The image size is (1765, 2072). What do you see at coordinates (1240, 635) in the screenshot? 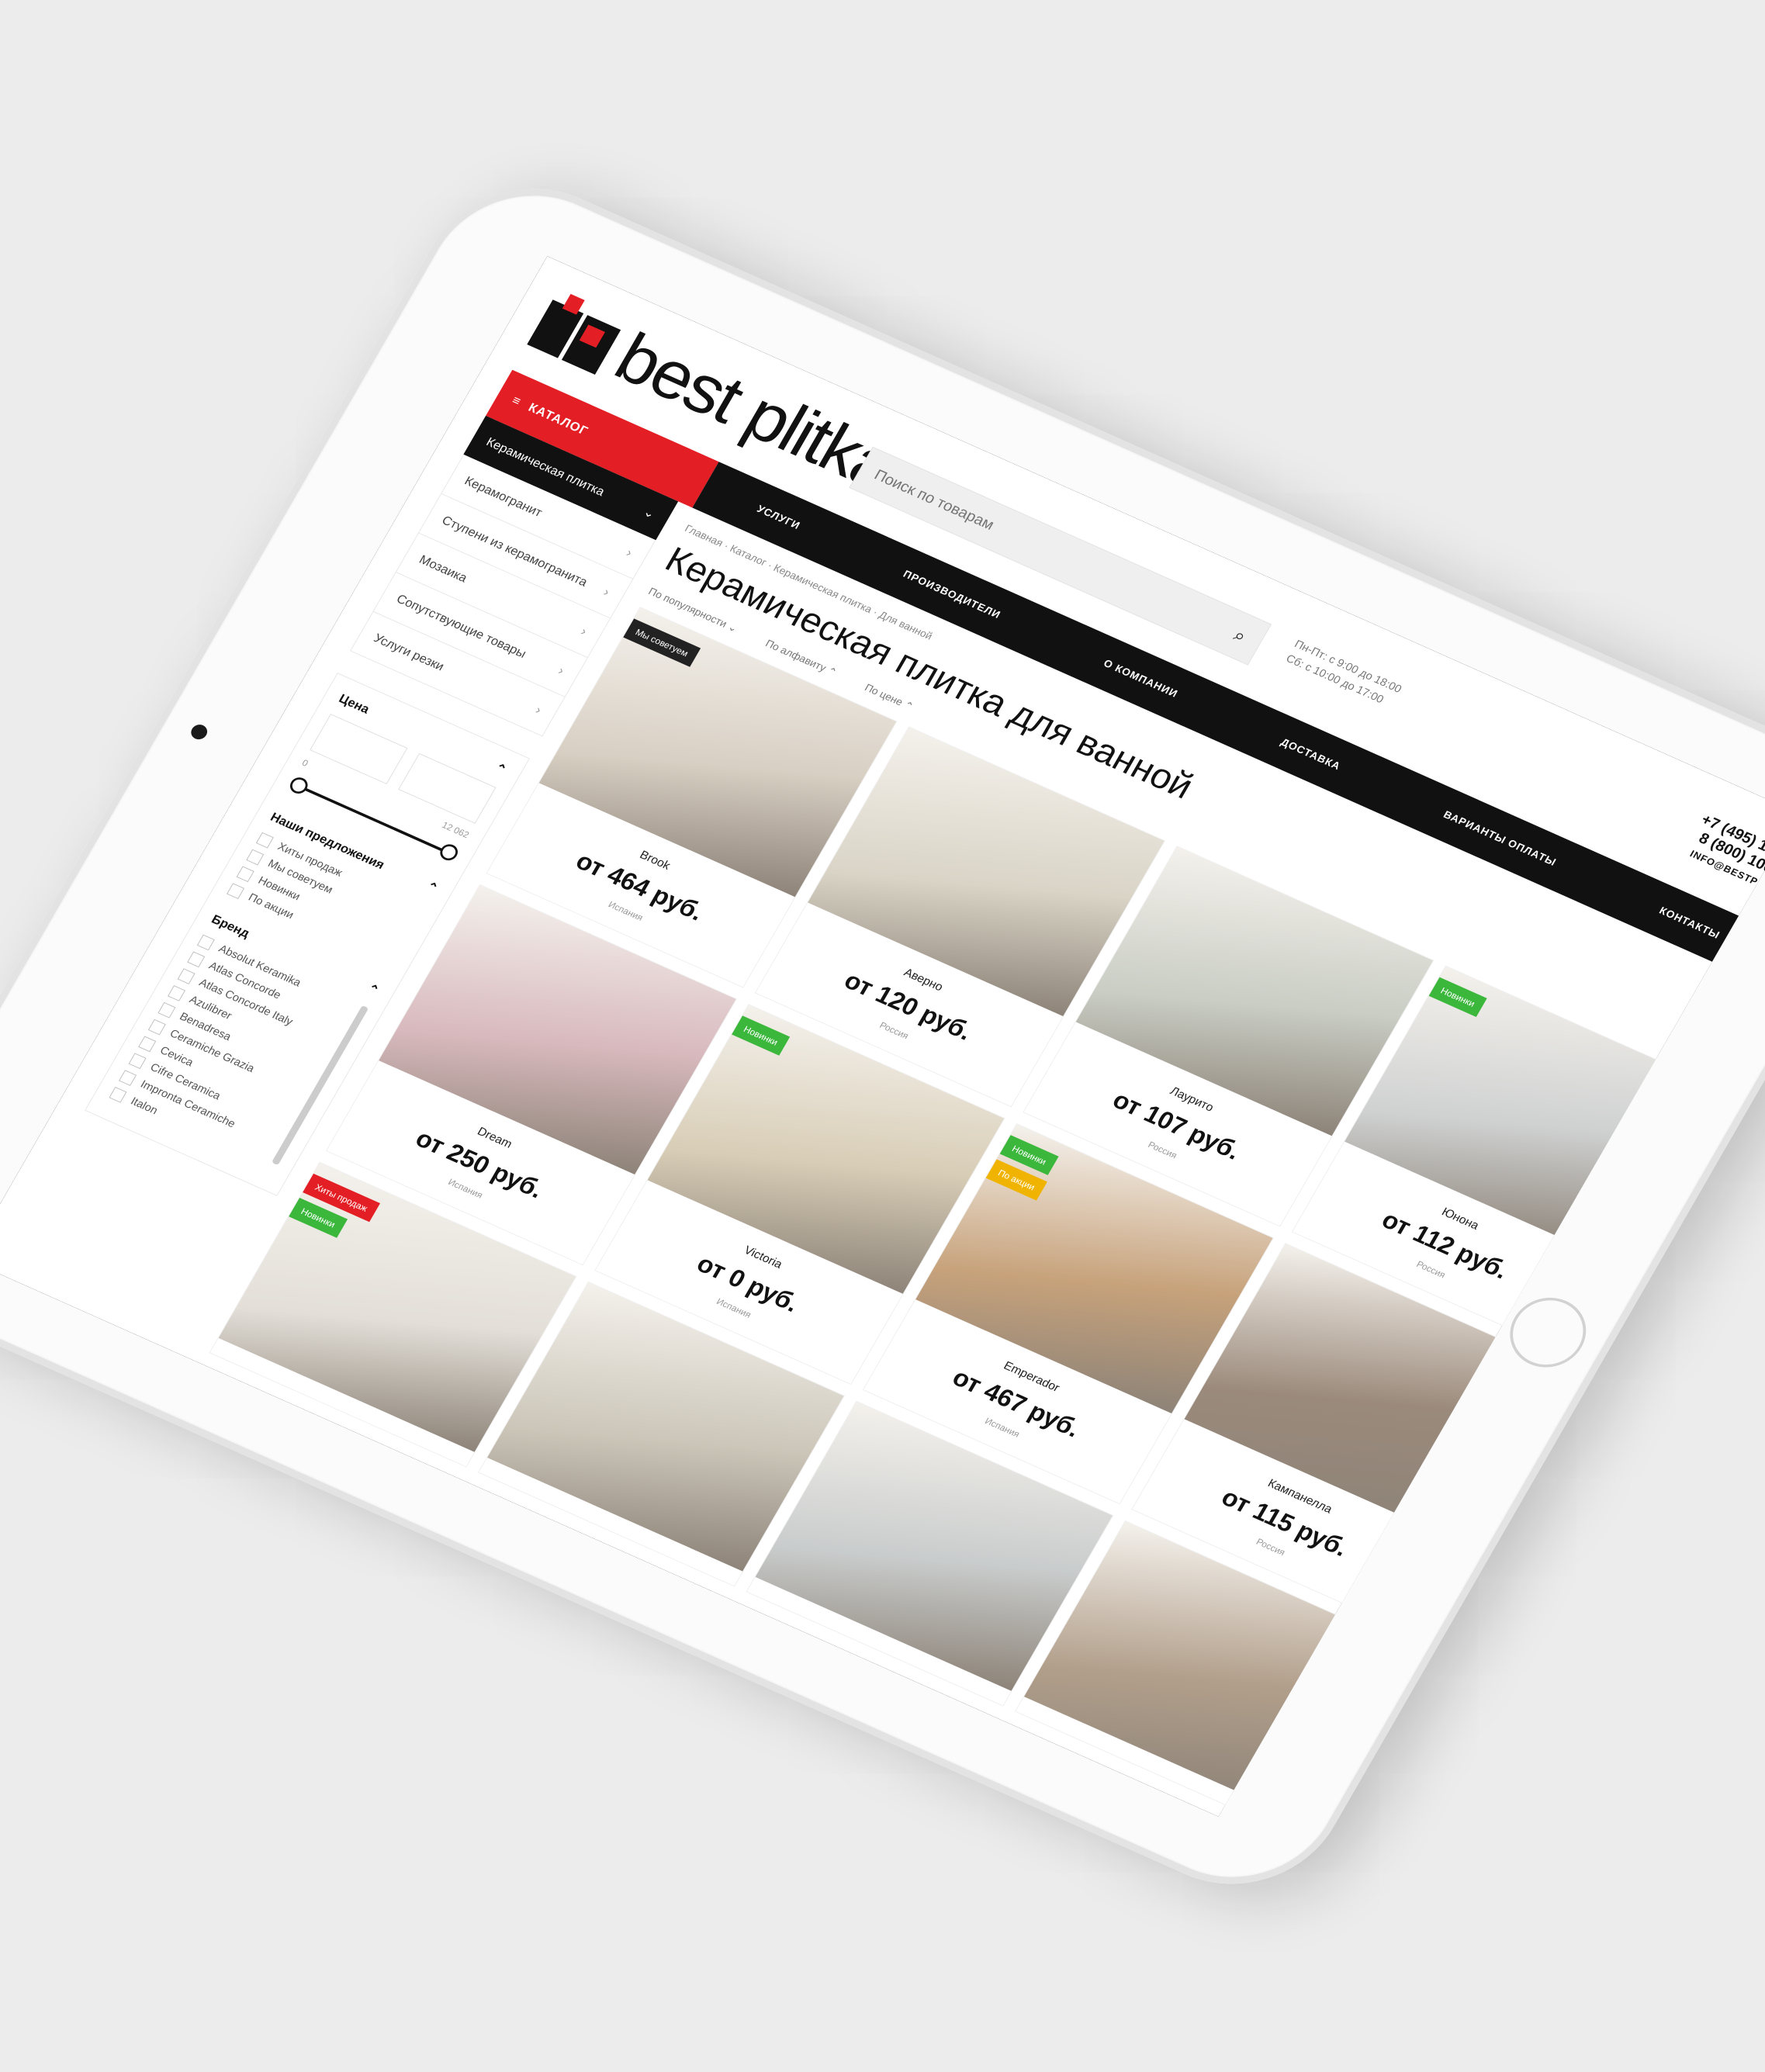
I see `search-icon: ⌕` at bounding box center [1240, 635].